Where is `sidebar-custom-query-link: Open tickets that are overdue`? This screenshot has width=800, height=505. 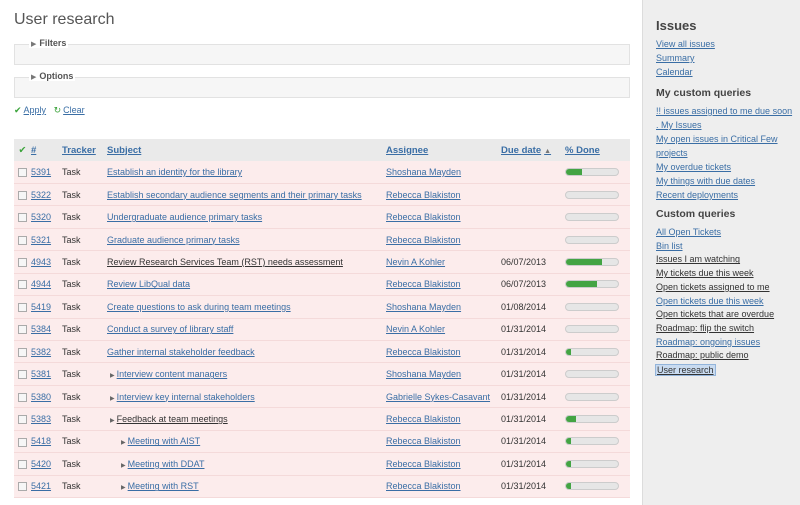 sidebar-custom-query-link: Open tickets that are overdue is located at coordinates (715, 314).